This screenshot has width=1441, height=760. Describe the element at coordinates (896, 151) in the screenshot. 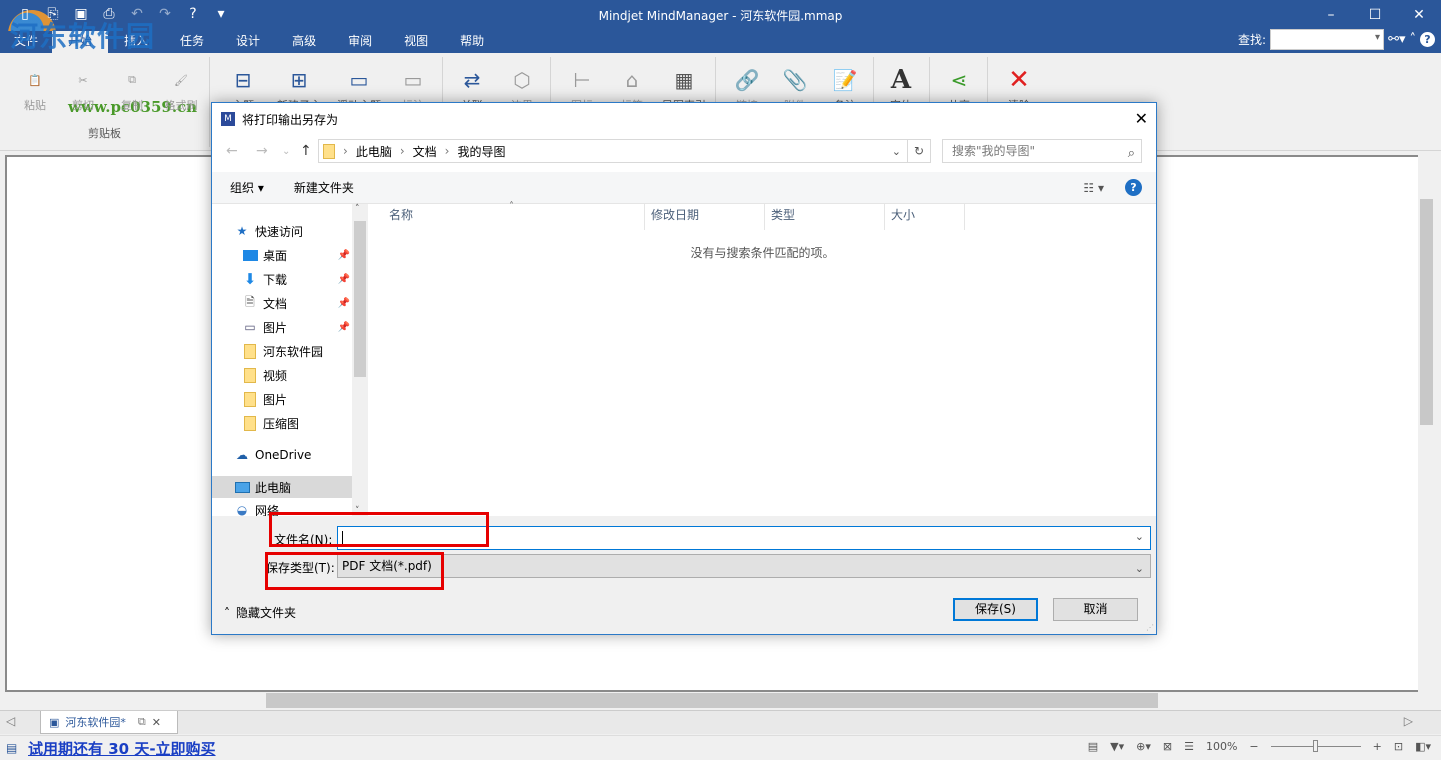

I see `address-dropdown-icon: ⌄` at that location.